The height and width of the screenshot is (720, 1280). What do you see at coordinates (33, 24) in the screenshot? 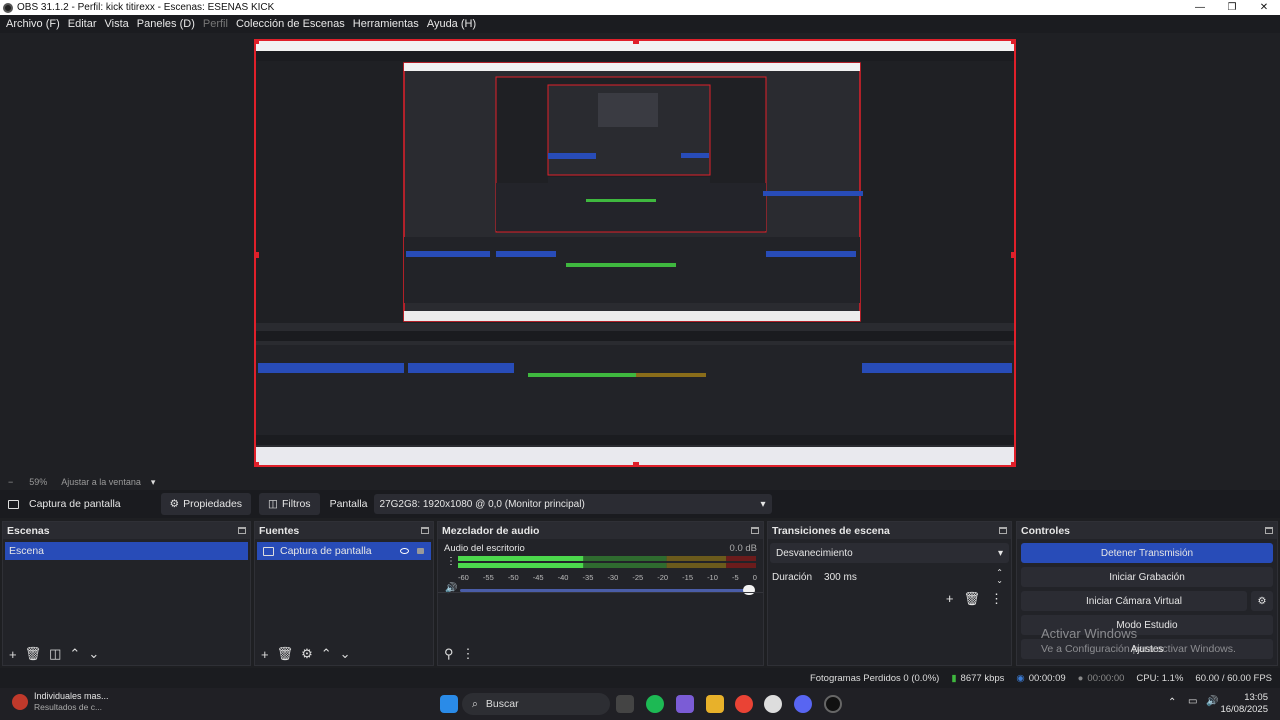
I see `menu-archivo: Archivo (F)` at bounding box center [33, 24].